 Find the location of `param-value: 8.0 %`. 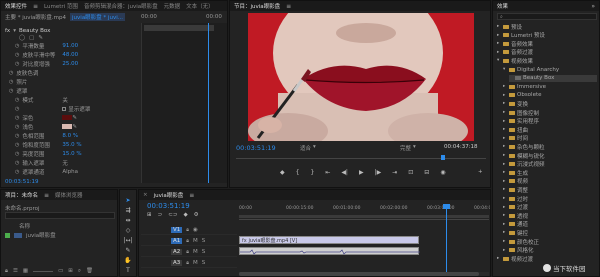

param-value: 8.0 % is located at coordinates (70, 136).